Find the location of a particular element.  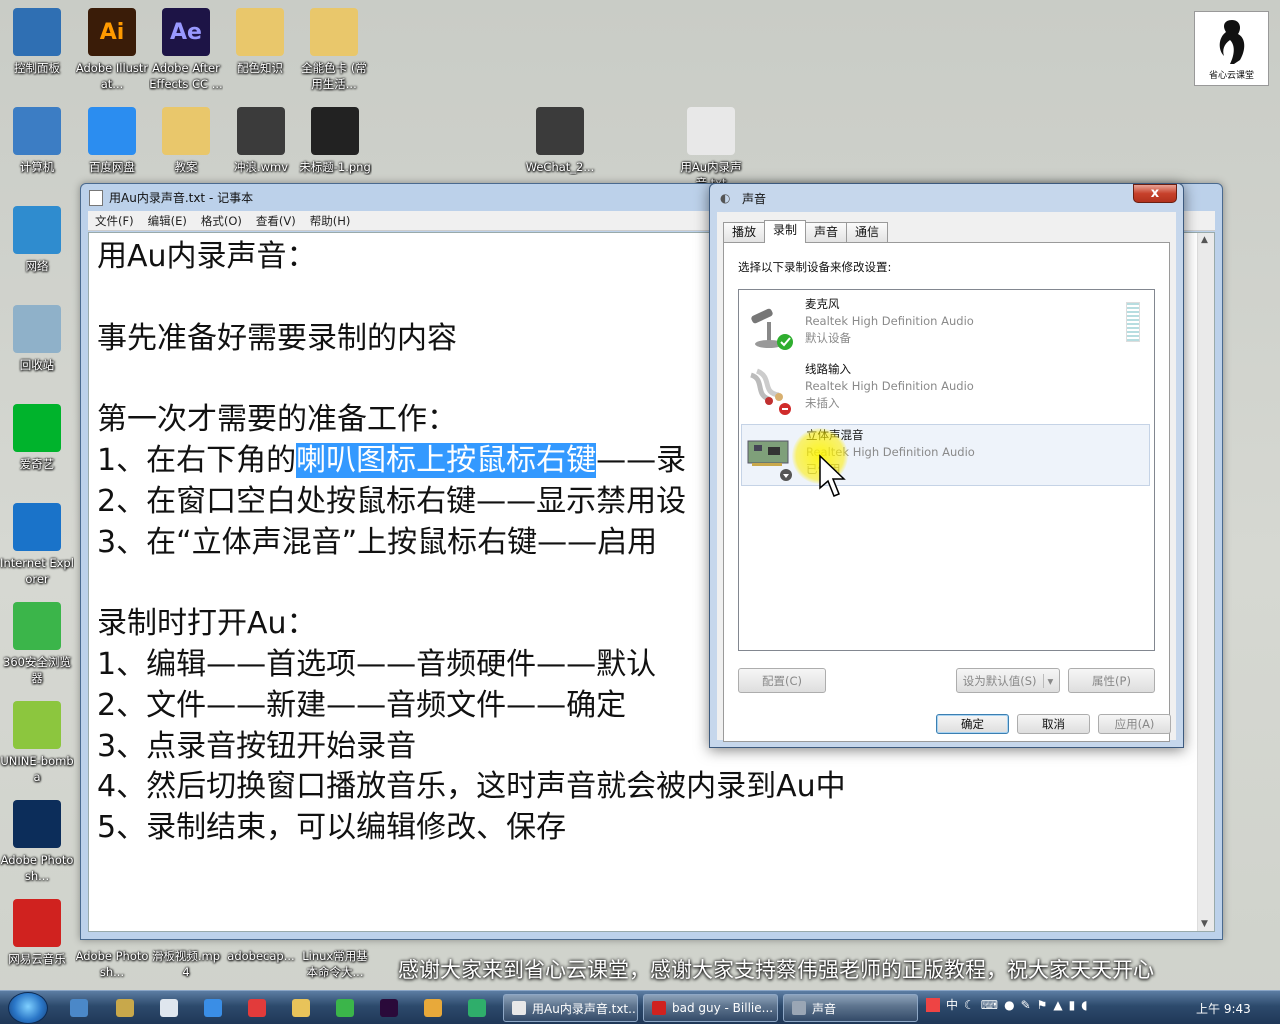

device-name: 麦克风 is located at coordinates (822, 304).